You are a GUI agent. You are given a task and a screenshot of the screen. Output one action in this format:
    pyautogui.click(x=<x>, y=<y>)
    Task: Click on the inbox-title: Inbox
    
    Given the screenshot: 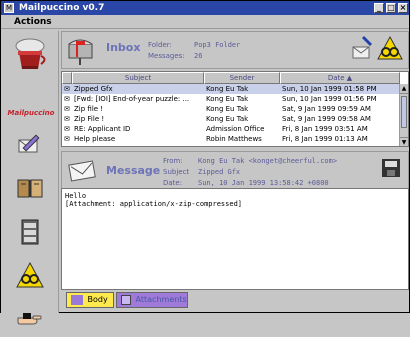 What is the action you would take?
    pyautogui.click(x=123, y=47)
    